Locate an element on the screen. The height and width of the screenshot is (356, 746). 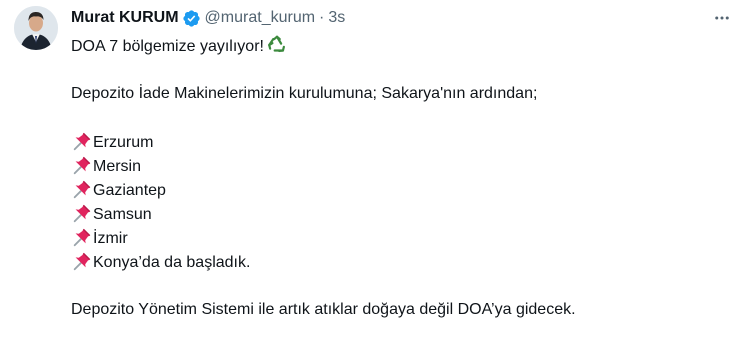
more-options-icon is located at coordinates (722, 18).